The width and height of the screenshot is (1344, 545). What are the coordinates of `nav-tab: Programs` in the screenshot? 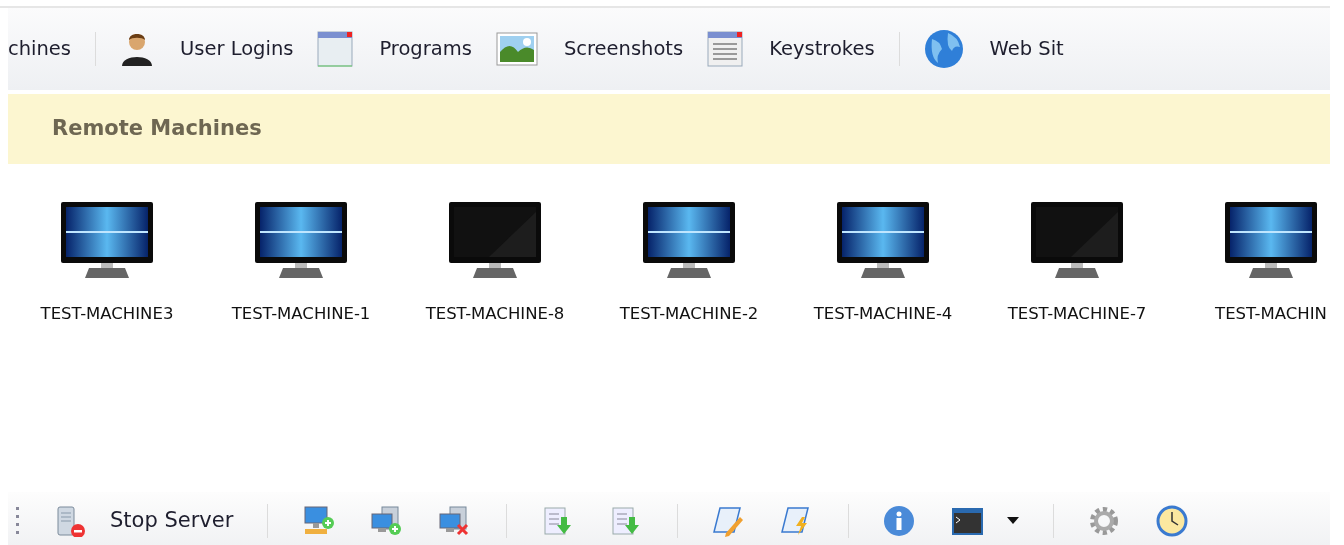 It's located at (394, 49).